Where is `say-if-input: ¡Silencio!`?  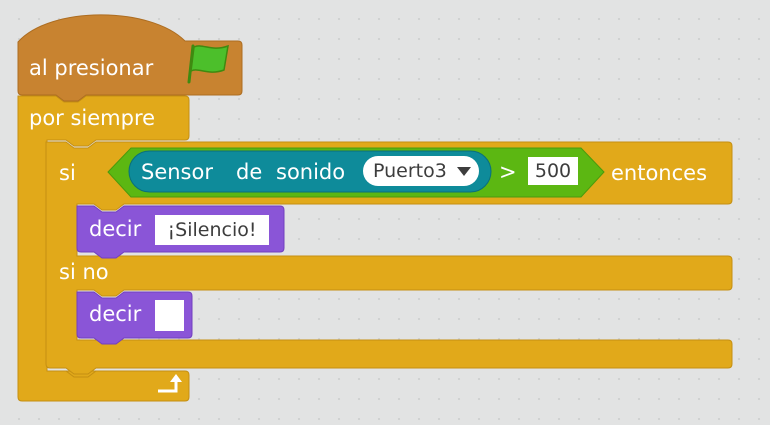 say-if-input: ¡Silencio! is located at coordinates (212, 230).